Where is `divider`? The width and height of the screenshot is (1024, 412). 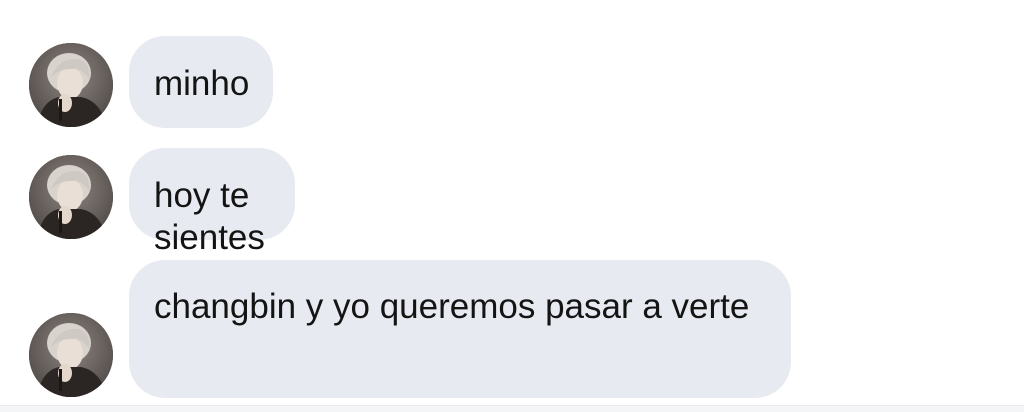
divider is located at coordinates (512, 408).